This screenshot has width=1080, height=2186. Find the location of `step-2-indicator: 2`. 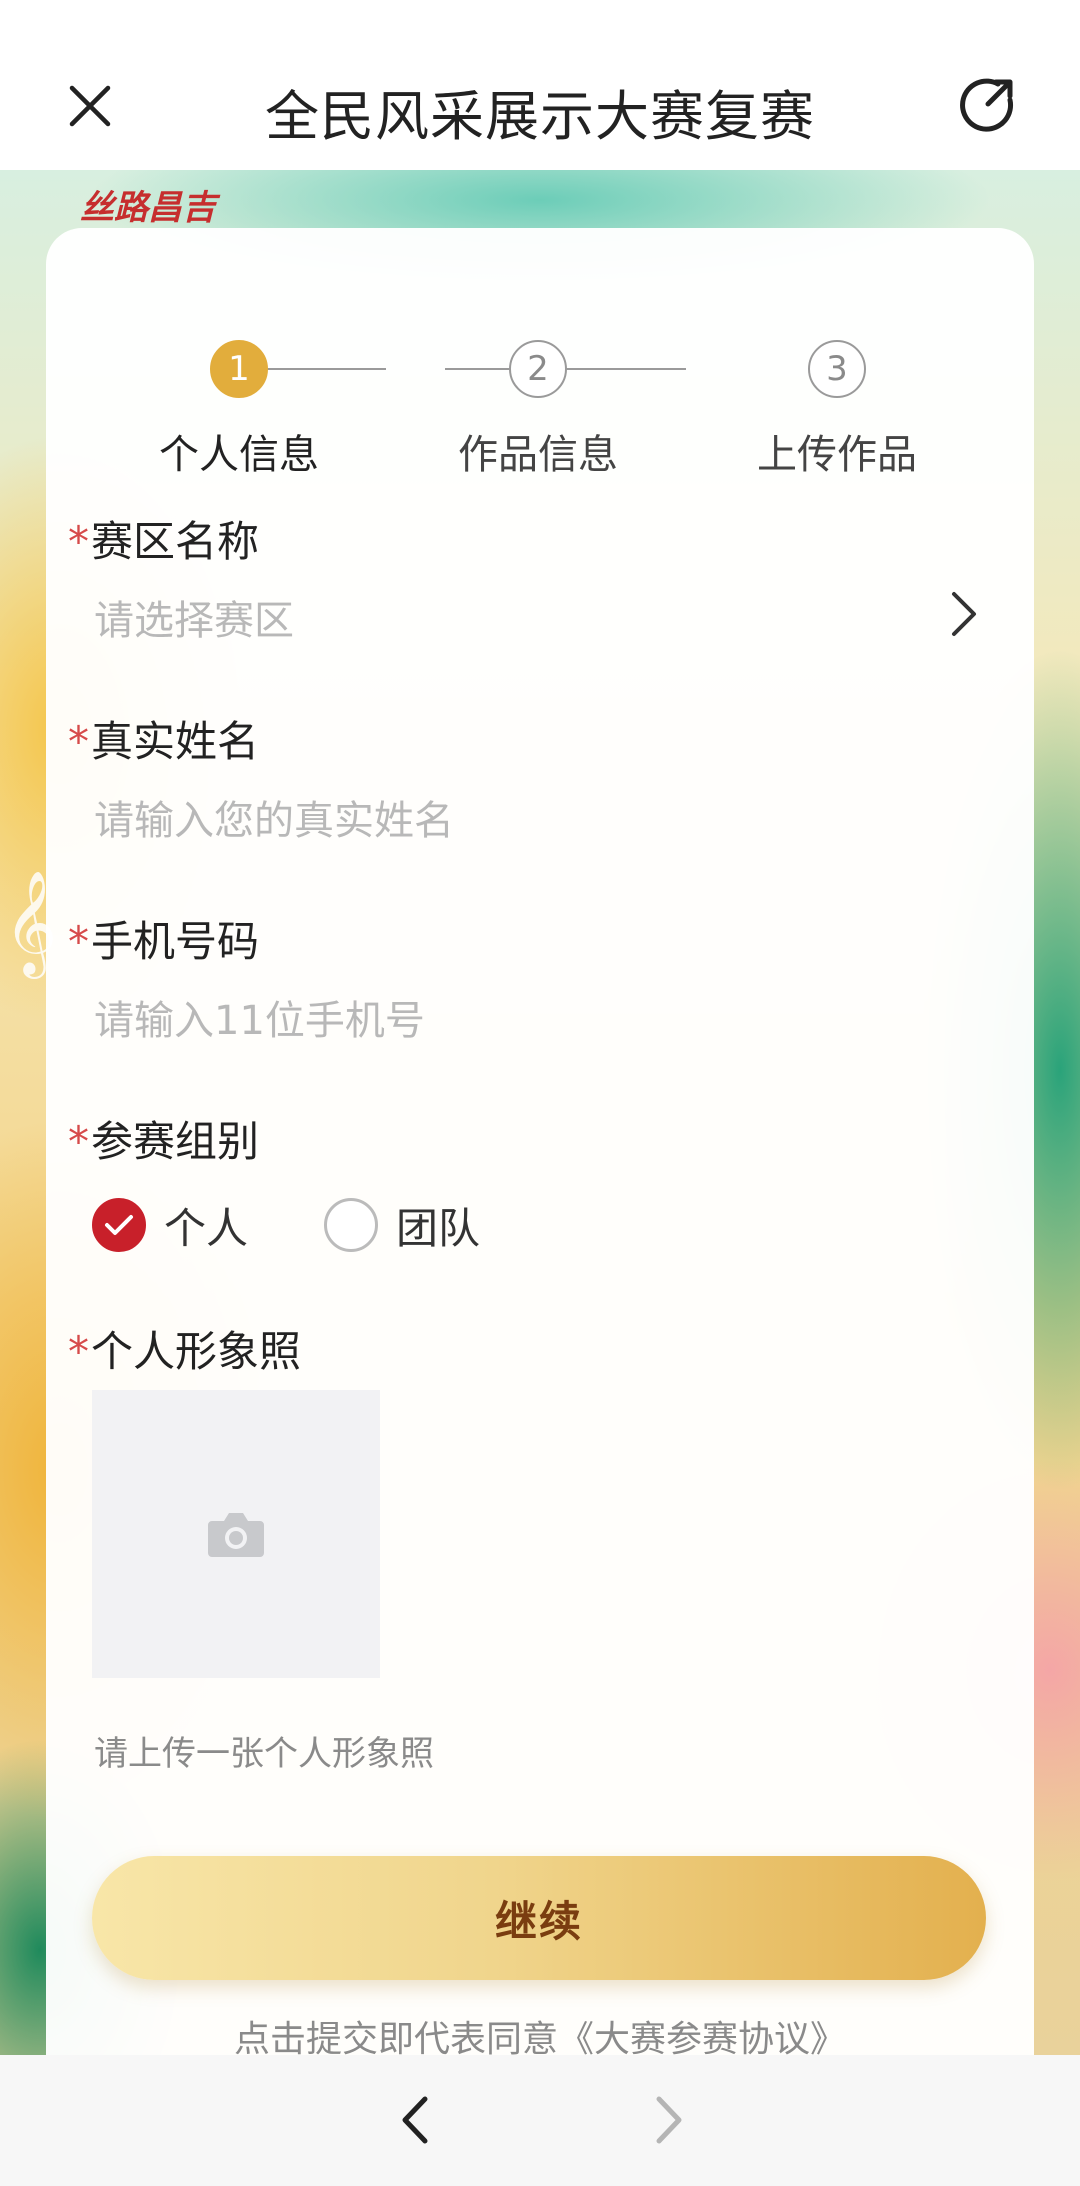

step-2-indicator: 2 is located at coordinates (538, 369).